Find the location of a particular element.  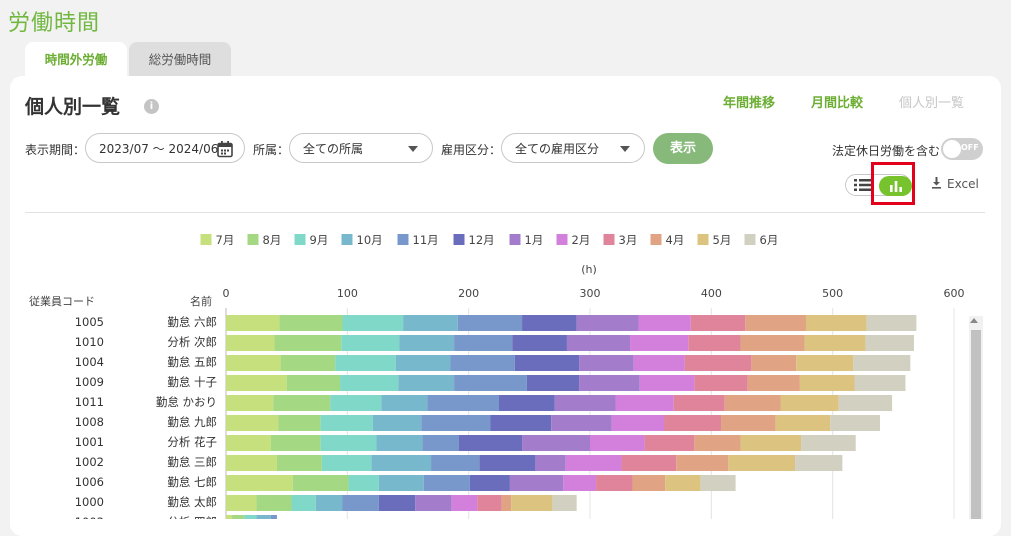

employee-code: 1011 is located at coordinates (89, 402).